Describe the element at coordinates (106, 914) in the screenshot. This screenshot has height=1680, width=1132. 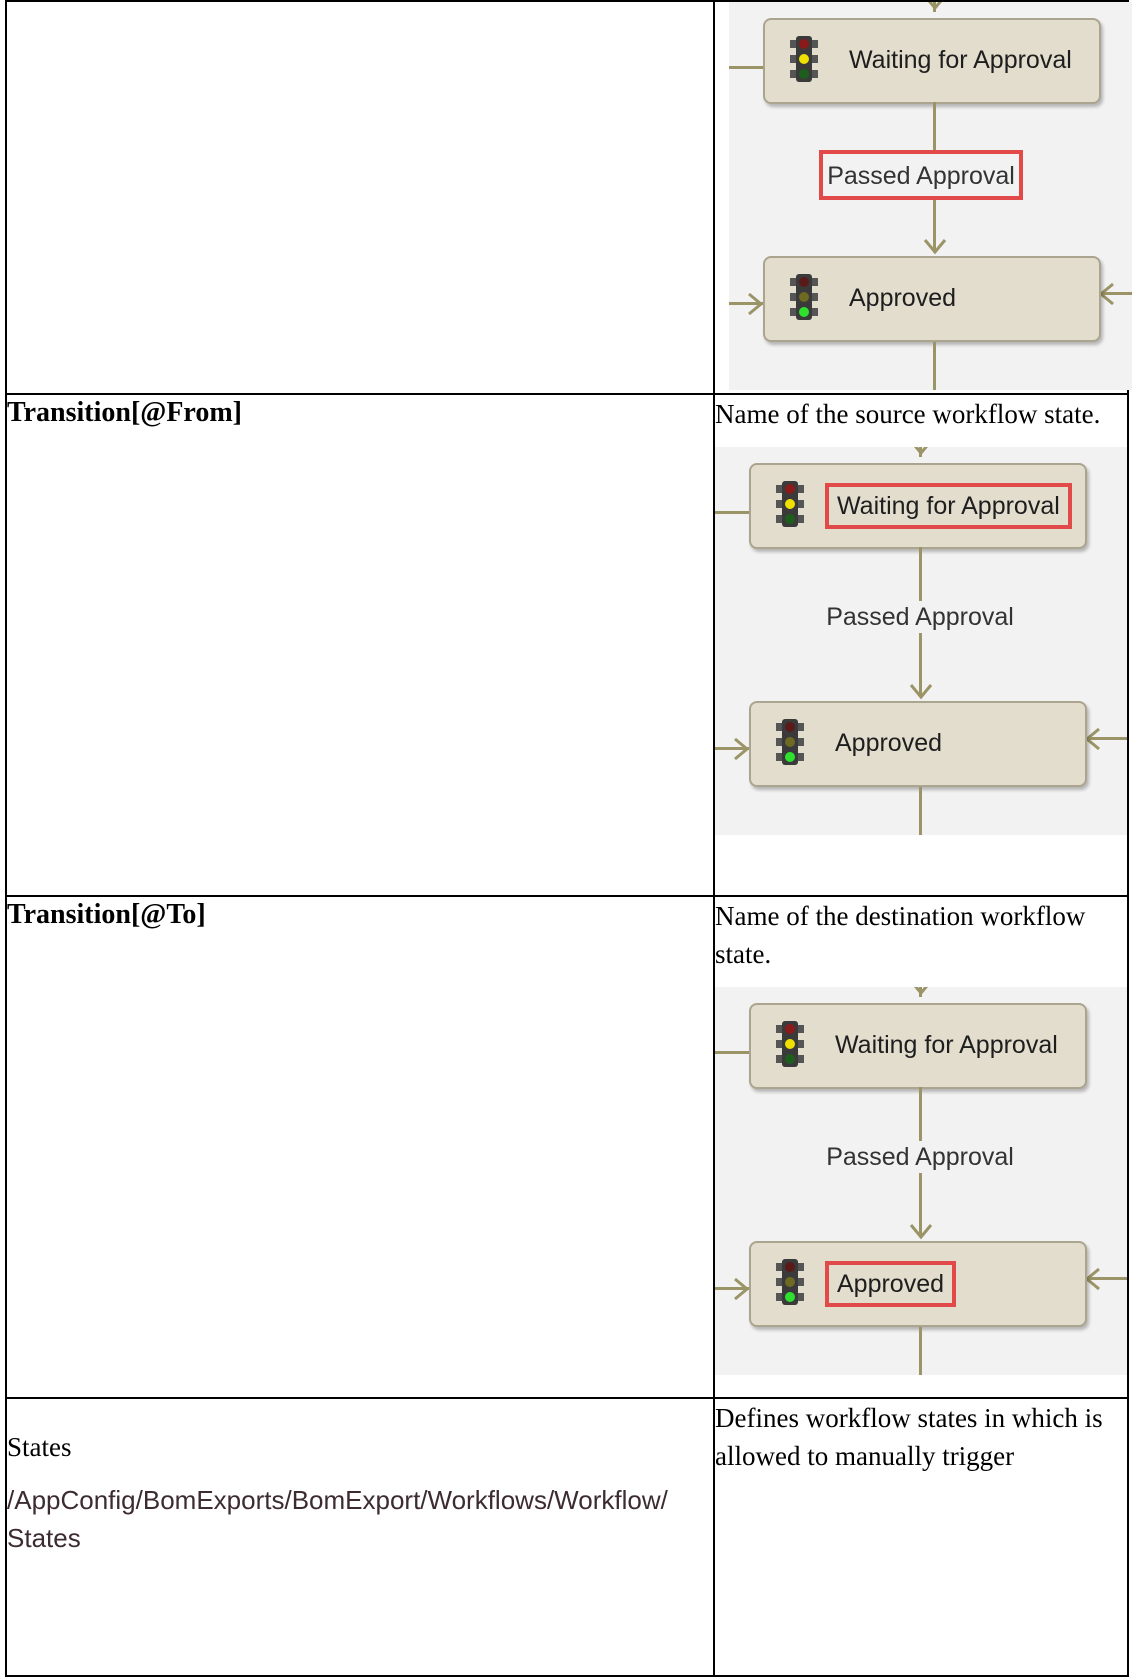
I see `attribute-name: Transition[@To]` at that location.